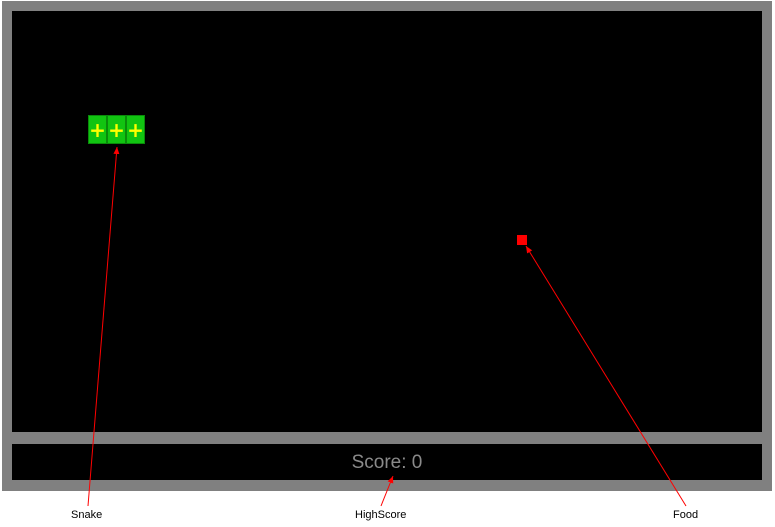  Describe the element at coordinates (522, 240) in the screenshot. I see `food-pellet` at that location.